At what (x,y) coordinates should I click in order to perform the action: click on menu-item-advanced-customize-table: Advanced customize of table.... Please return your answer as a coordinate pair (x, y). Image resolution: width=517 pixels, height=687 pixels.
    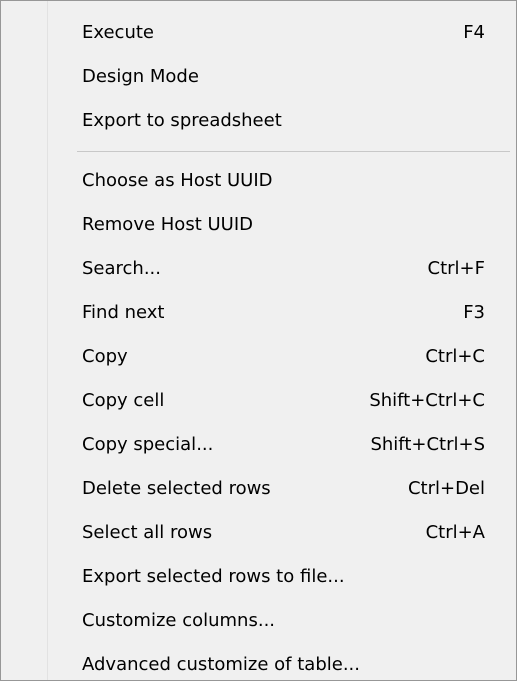
    Looking at the image, I should click on (257, 665).